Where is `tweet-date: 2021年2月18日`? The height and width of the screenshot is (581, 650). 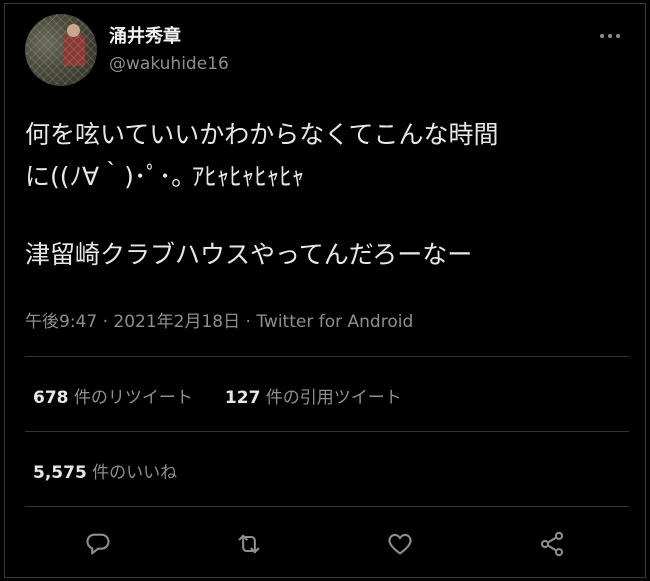 tweet-date: 2021年2月18日 is located at coordinates (176, 322).